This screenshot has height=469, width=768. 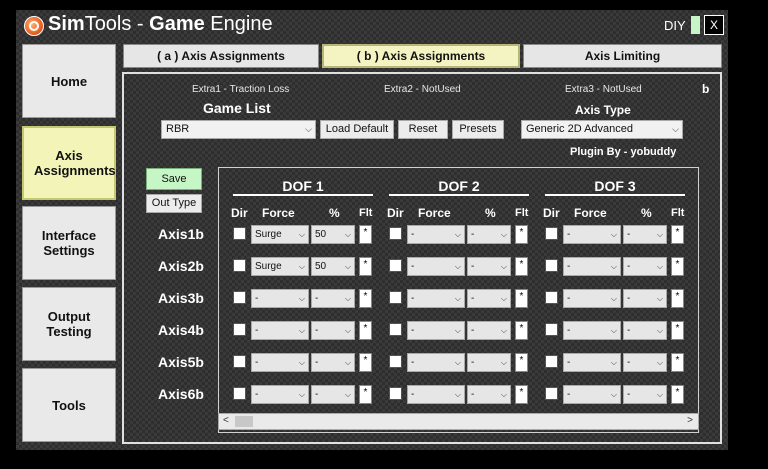 What do you see at coordinates (622, 56) in the screenshot?
I see `tab-axis-limiting: Axis Limiting` at bounding box center [622, 56].